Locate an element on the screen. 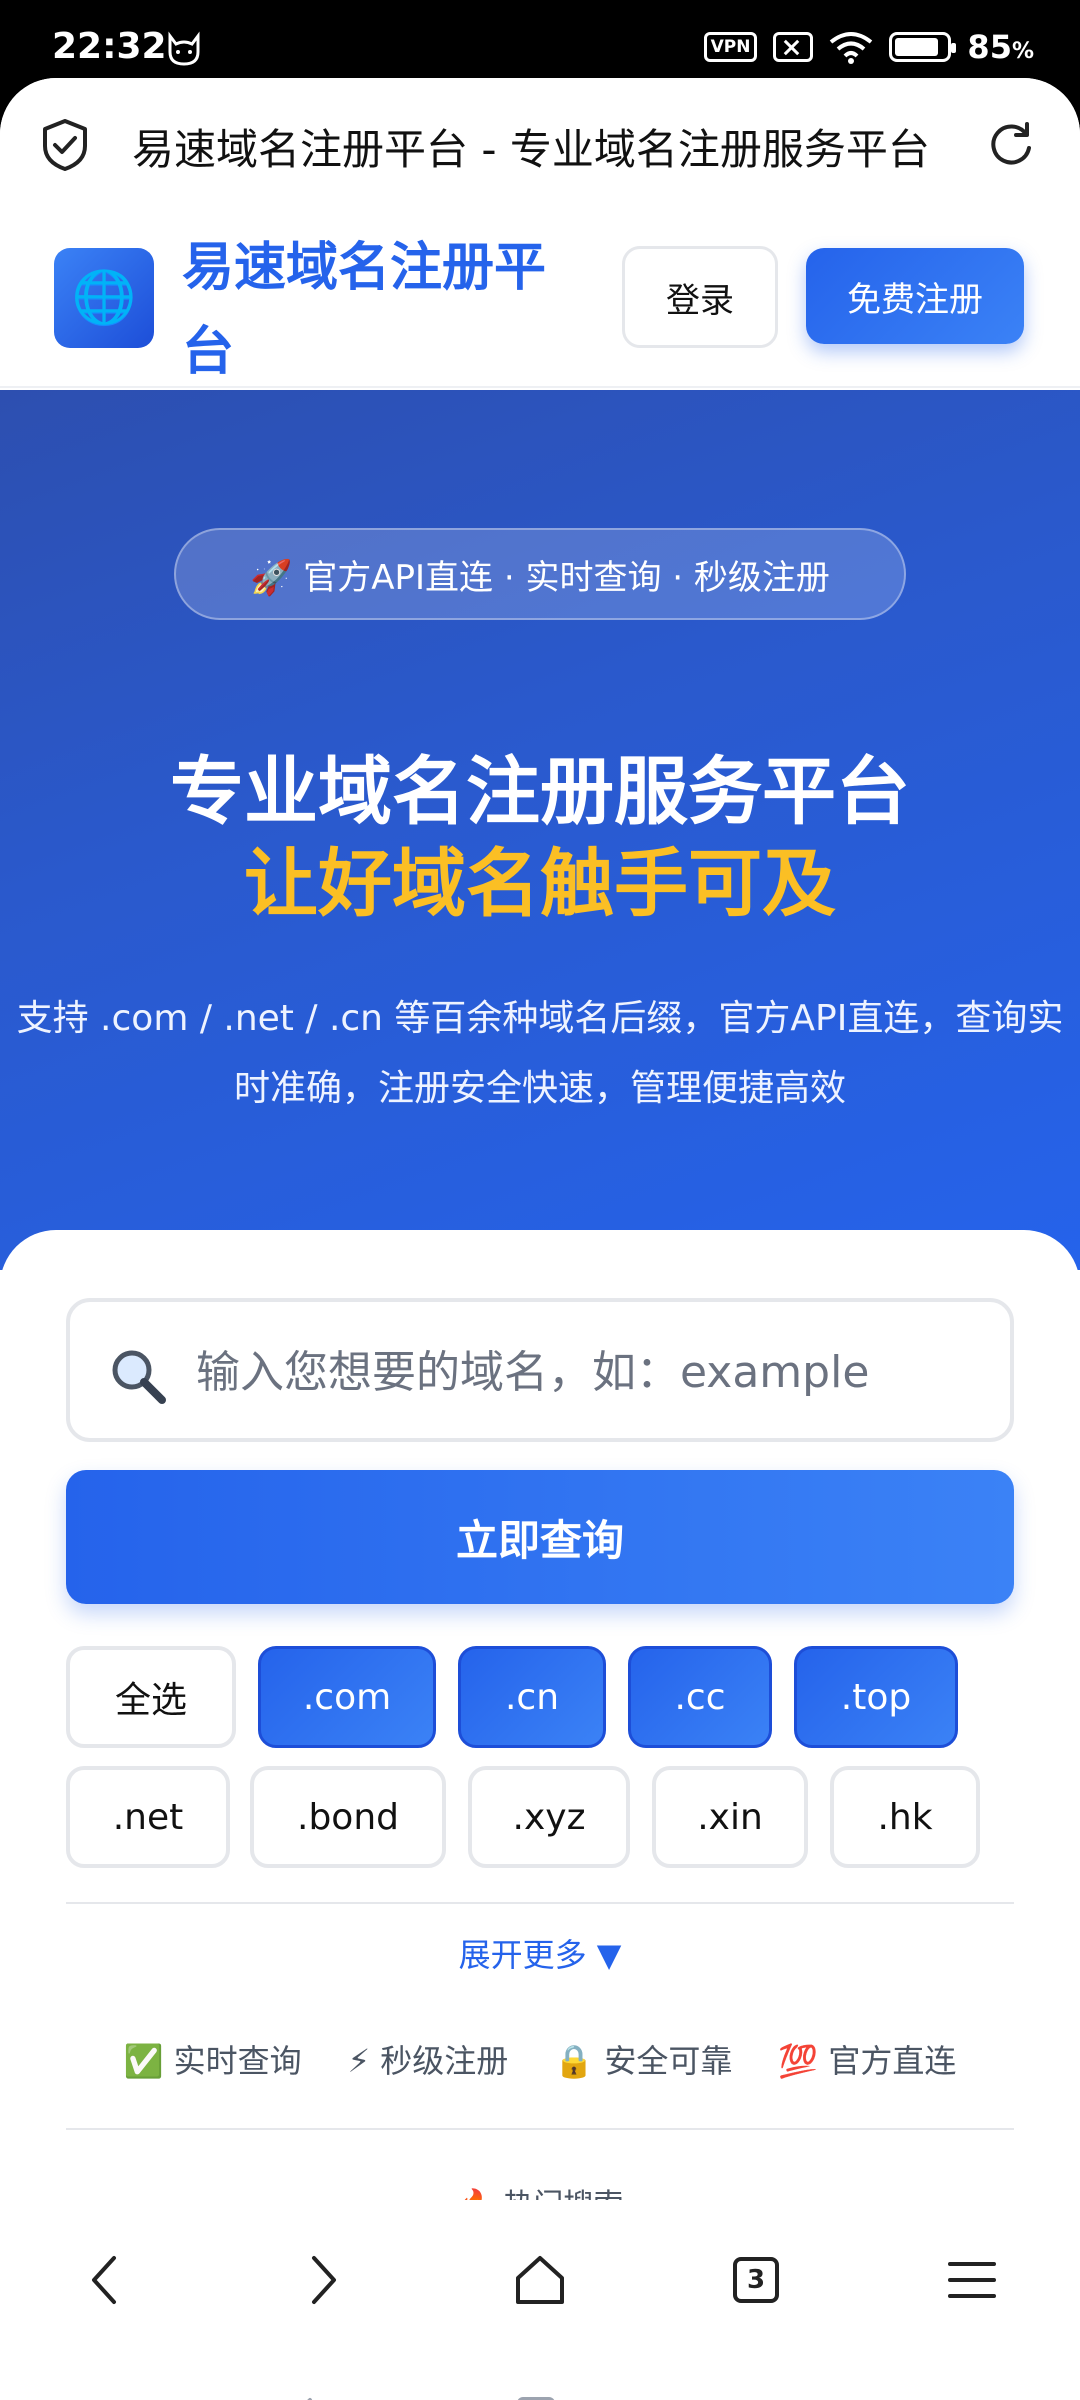  browser-toolbar: 3 is located at coordinates (540, 2280).